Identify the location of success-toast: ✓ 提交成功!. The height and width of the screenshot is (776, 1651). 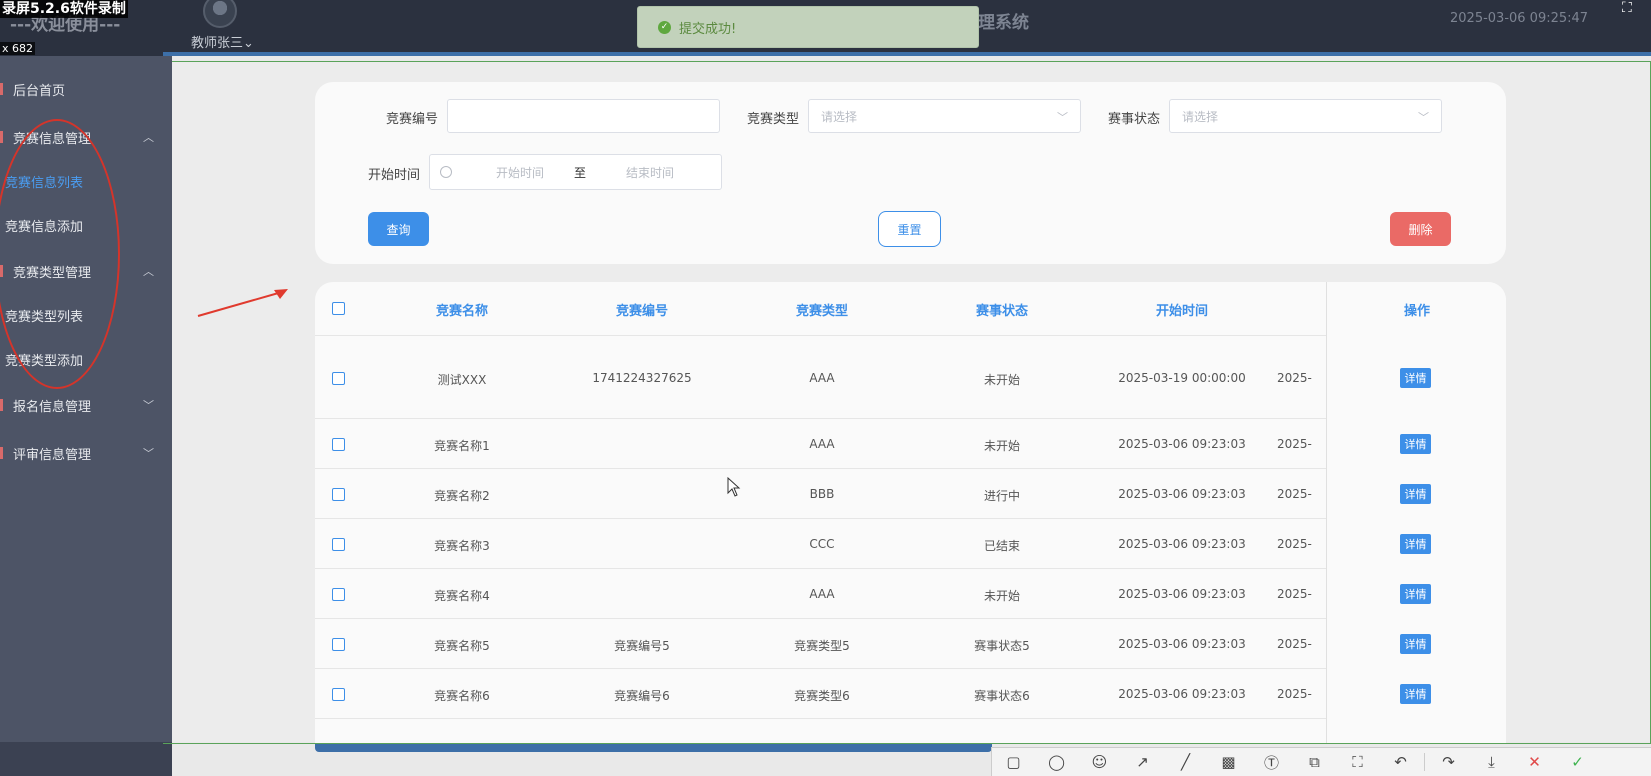
(808, 27).